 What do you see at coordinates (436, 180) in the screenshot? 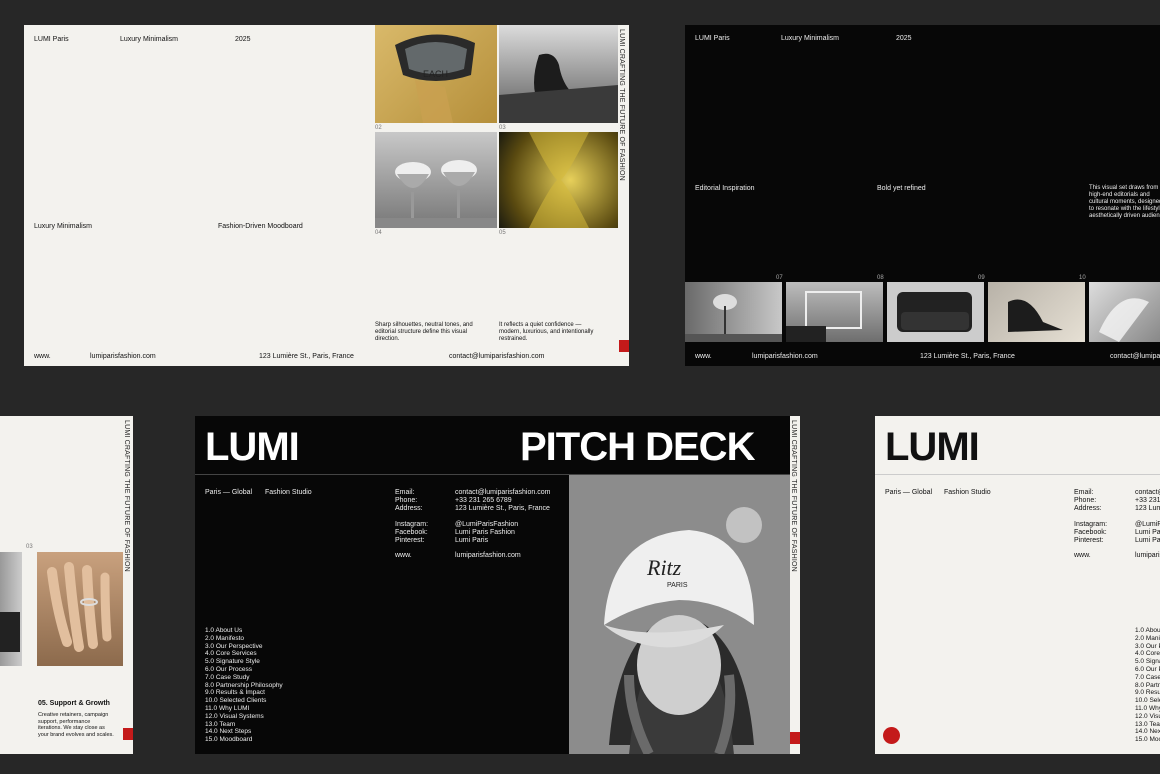
I see `silver-cups-image` at bounding box center [436, 180].